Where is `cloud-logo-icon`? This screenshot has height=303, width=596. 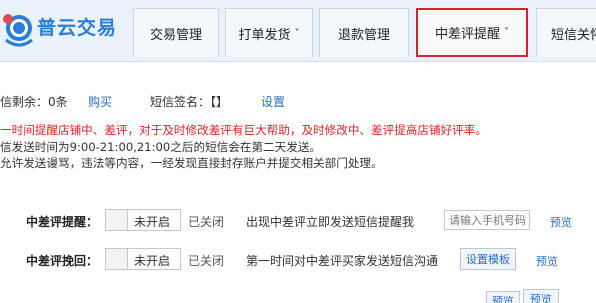 cloud-logo-icon is located at coordinates (18, 30).